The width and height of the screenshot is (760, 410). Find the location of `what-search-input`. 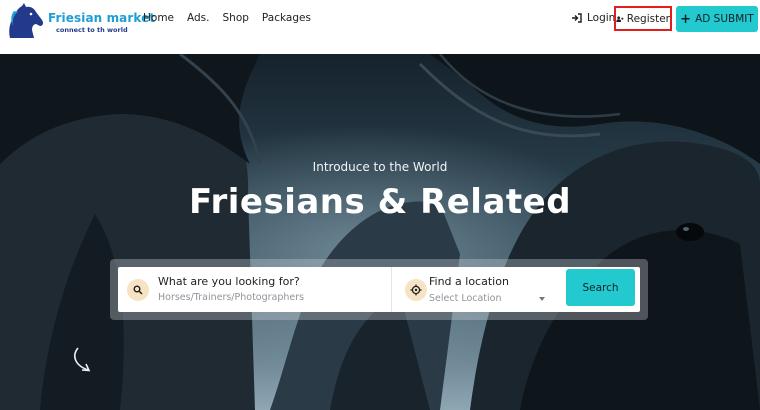

what-search-input is located at coordinates (268, 297).